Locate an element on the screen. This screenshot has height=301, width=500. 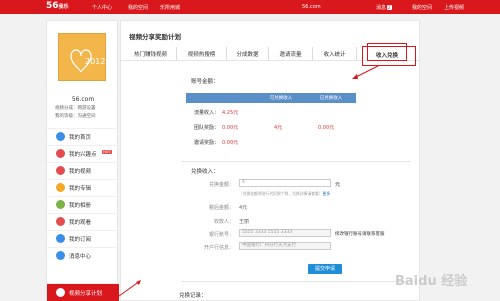
row-invite-label: 邀请奖励： is located at coordinates (207, 143).